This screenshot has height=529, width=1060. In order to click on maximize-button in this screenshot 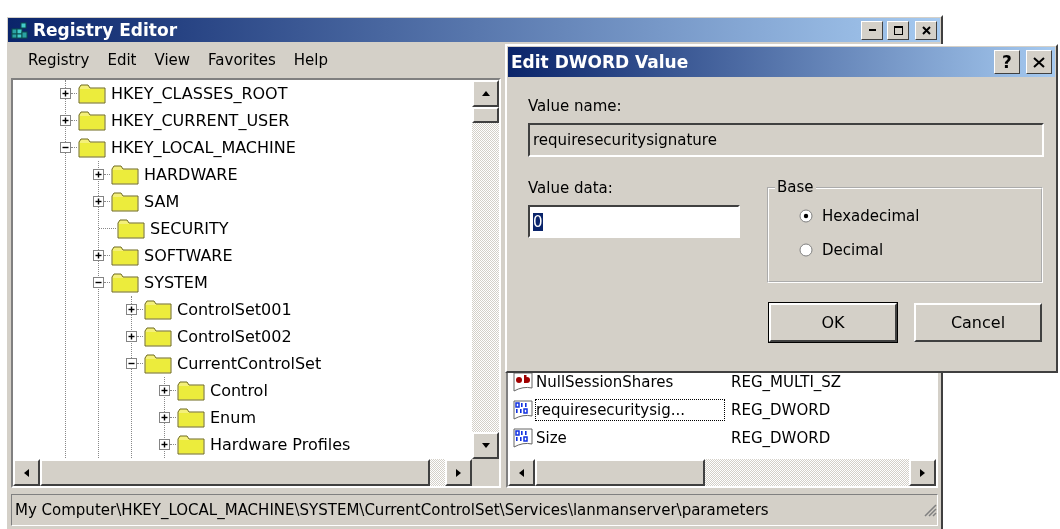, I will do `click(898, 30)`.